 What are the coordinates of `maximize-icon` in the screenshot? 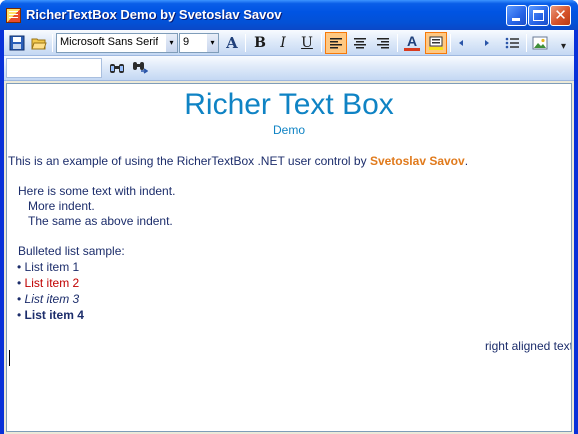 It's located at (538, 15).